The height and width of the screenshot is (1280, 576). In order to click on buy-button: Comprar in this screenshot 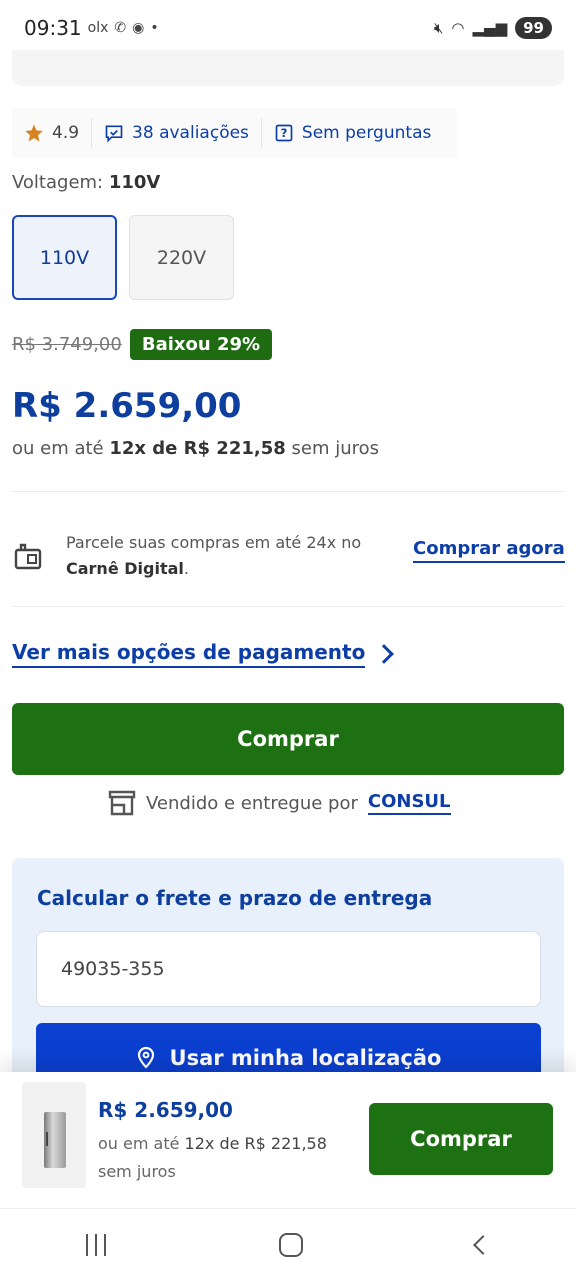, I will do `click(288, 739)`.